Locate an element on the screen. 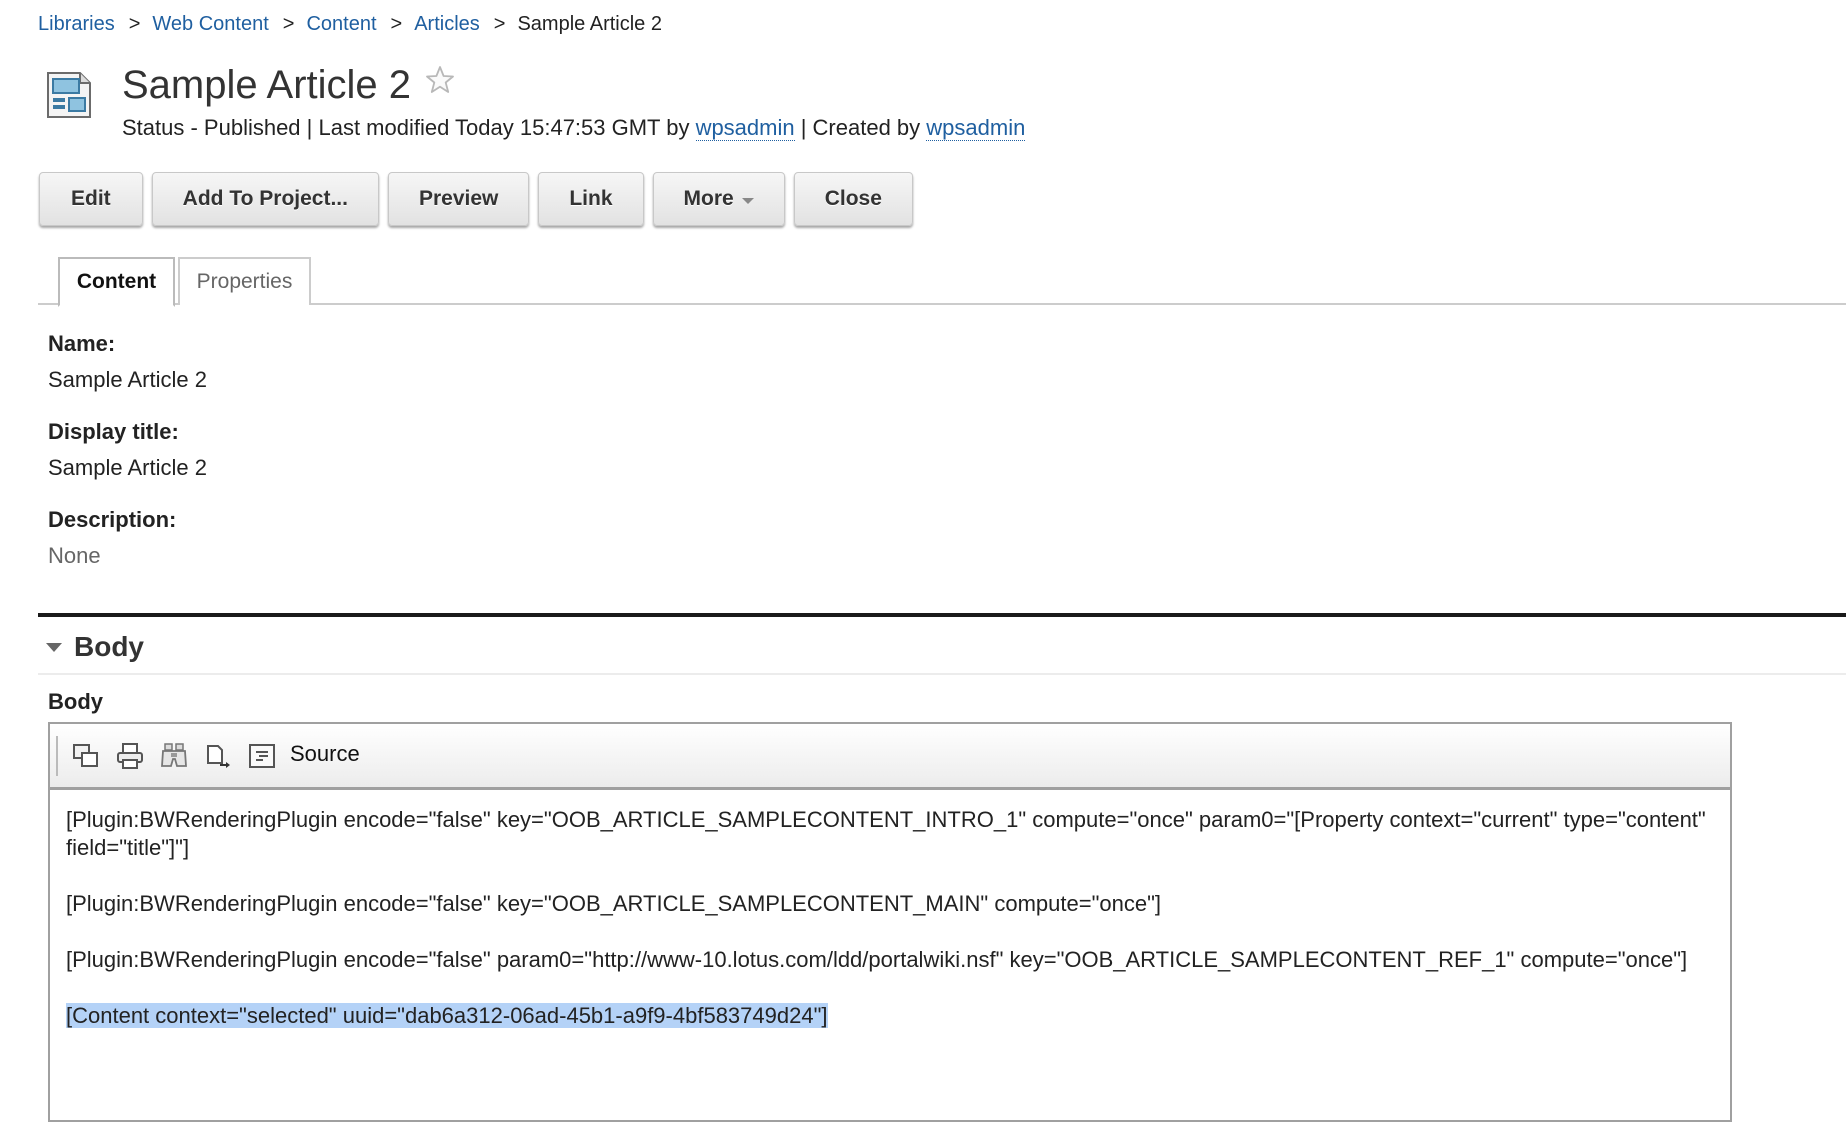 Image resolution: width=1846 pixels, height=1122 pixels. name-value: Sample Article 2 is located at coordinates (127, 379).